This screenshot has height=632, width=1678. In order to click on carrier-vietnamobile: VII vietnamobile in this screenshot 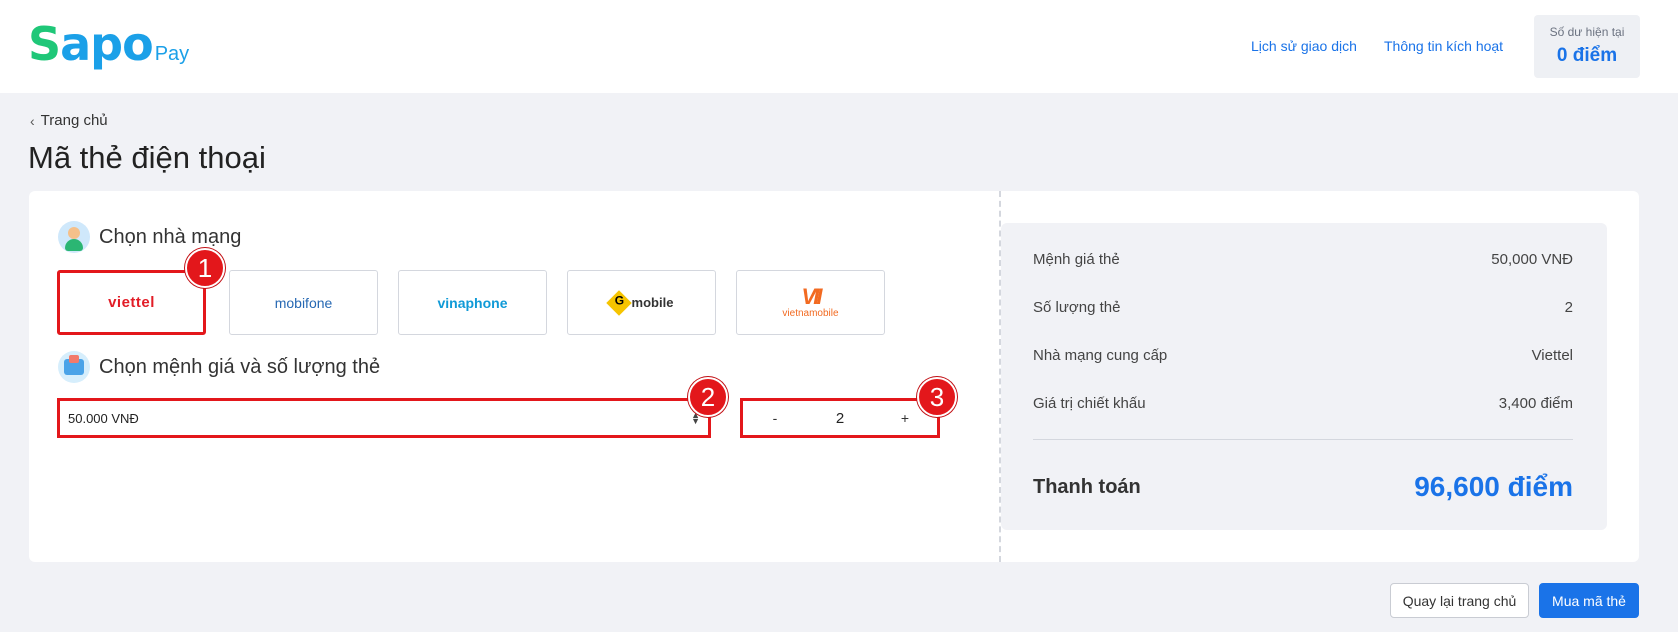, I will do `click(810, 302)`.